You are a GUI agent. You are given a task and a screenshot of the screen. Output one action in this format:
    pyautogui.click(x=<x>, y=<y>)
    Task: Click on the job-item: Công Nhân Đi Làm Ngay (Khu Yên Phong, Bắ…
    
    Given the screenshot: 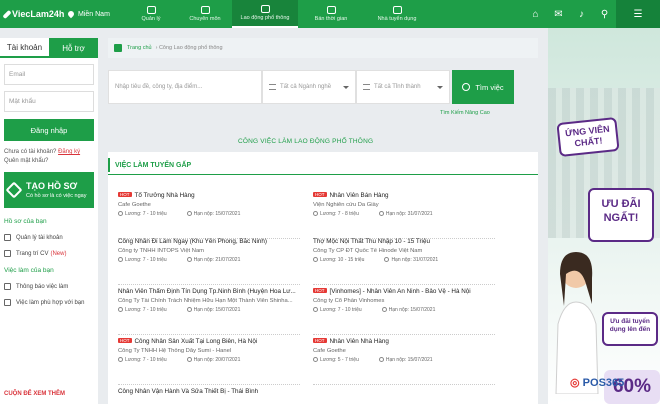 What is the action you would take?
    pyautogui.click(x=213, y=261)
    